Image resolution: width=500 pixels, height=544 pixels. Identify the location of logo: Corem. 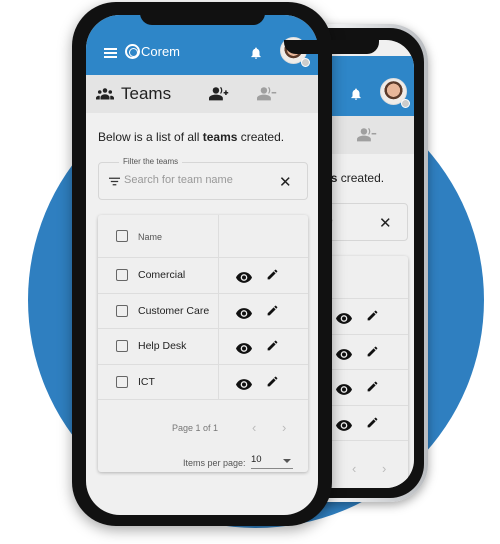
(152, 51).